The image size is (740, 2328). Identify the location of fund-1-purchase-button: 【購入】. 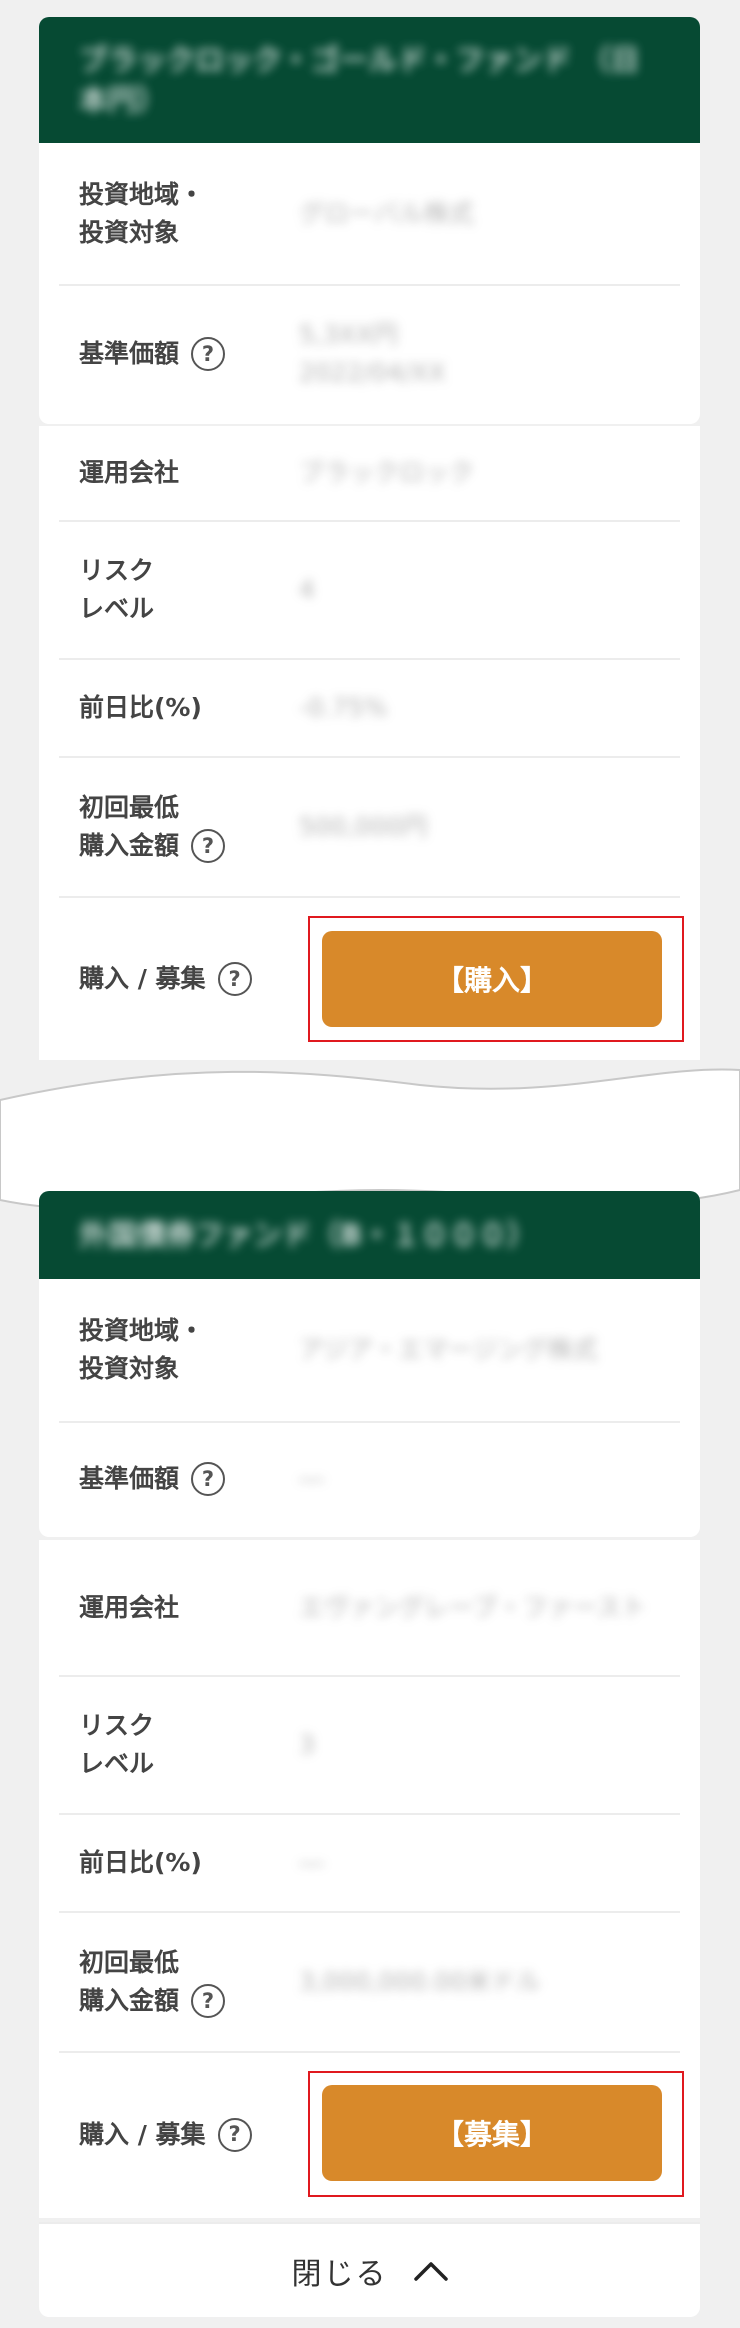
(492, 979).